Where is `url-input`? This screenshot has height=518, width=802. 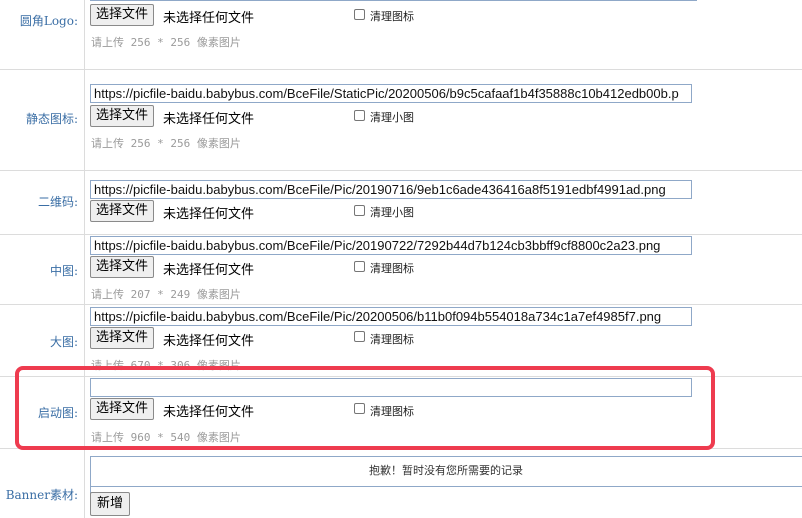 url-input is located at coordinates (391, 387).